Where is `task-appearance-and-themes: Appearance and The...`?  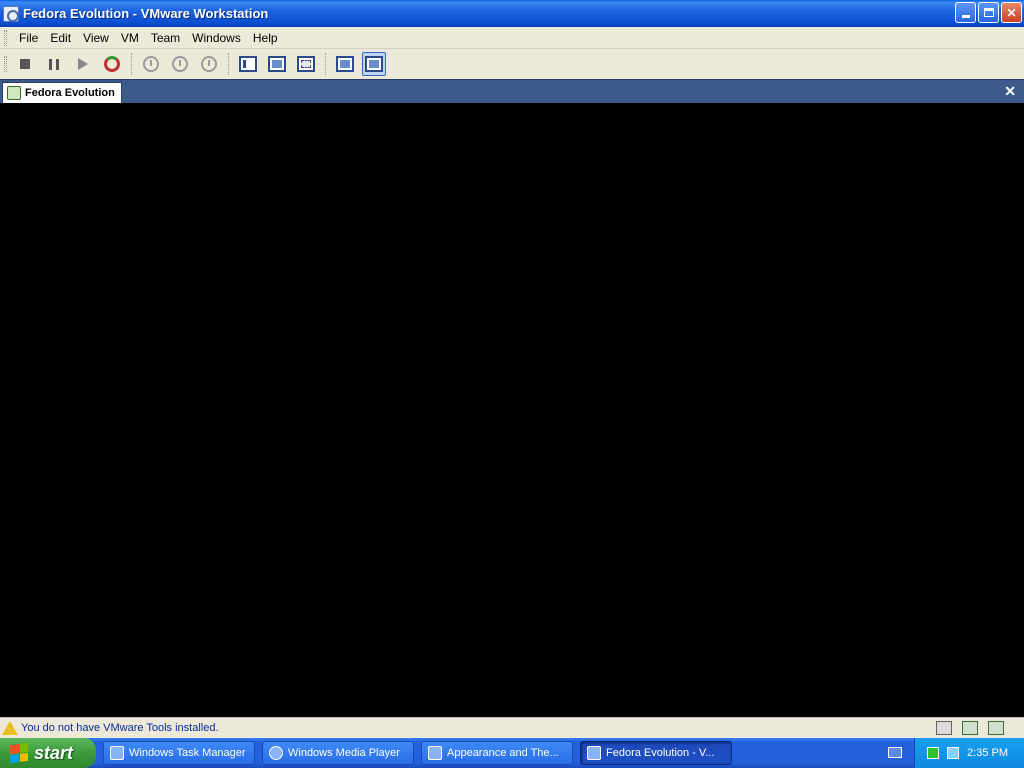
task-appearance-and-themes: Appearance and The... is located at coordinates (497, 753).